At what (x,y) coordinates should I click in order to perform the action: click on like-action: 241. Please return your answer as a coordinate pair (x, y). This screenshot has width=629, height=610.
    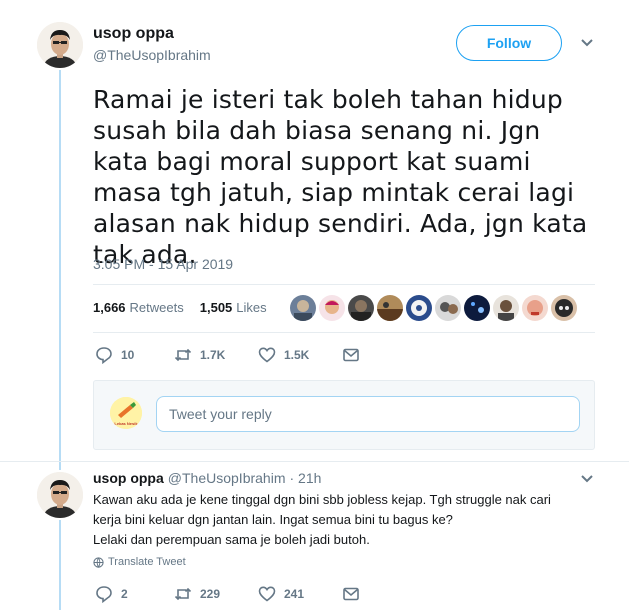
    Looking at the image, I should click on (300, 594).